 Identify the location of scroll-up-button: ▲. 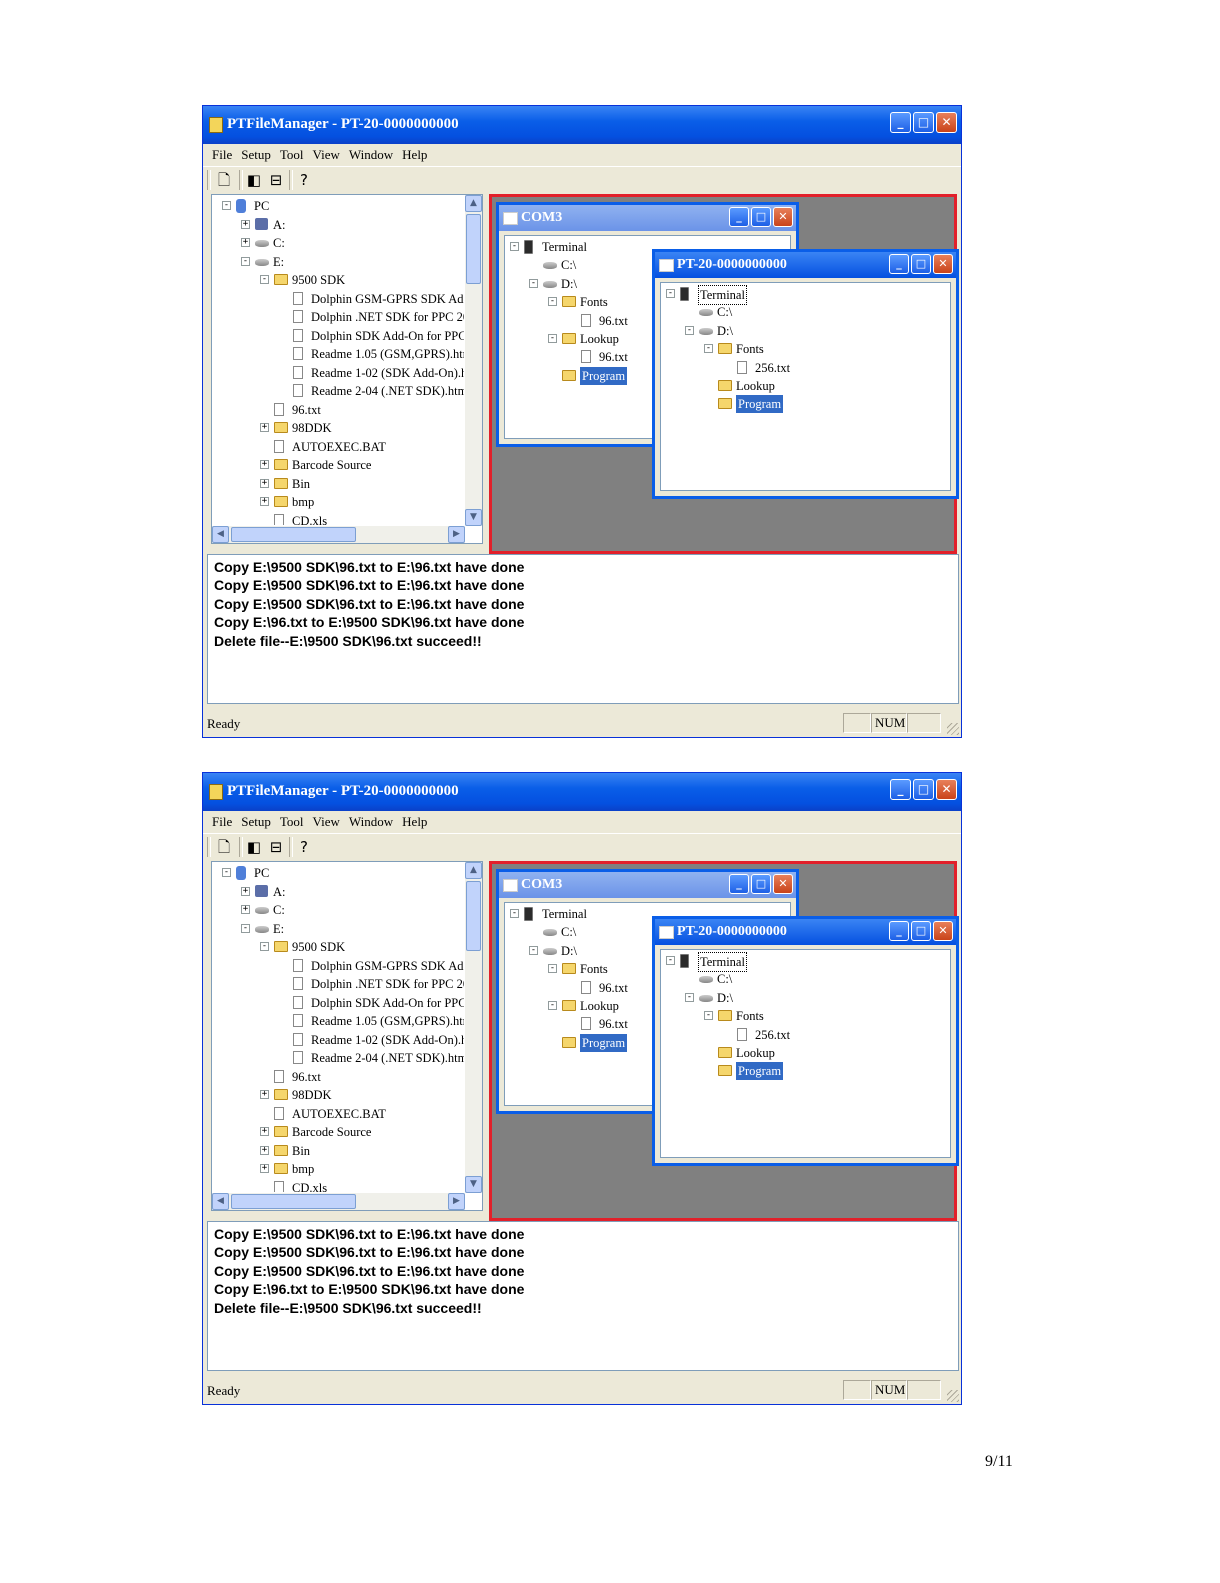
(473, 870).